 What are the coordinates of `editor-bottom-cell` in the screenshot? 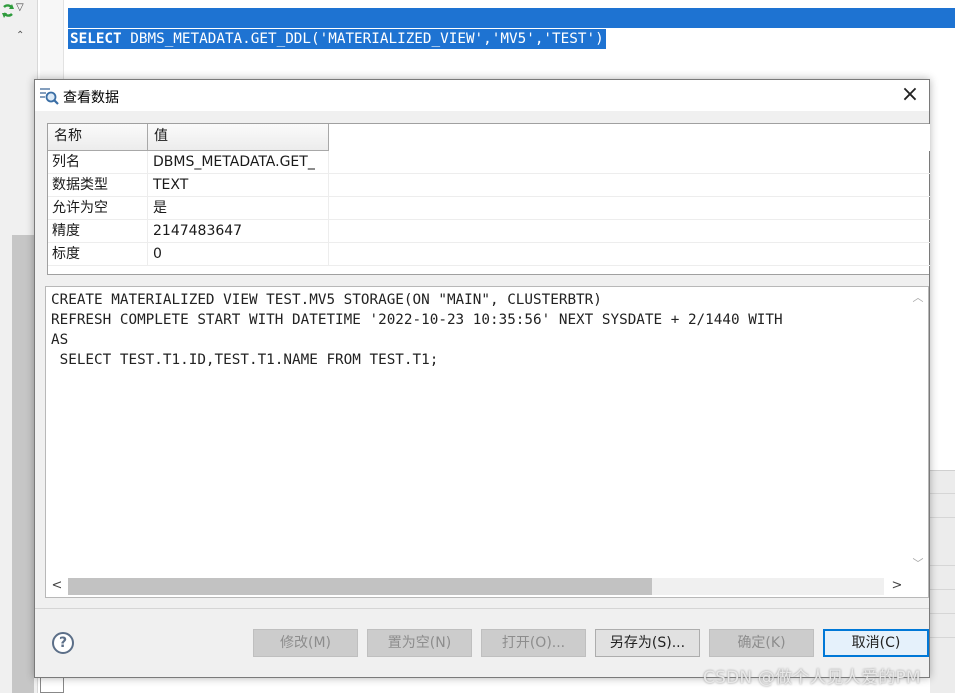 It's located at (52, 684).